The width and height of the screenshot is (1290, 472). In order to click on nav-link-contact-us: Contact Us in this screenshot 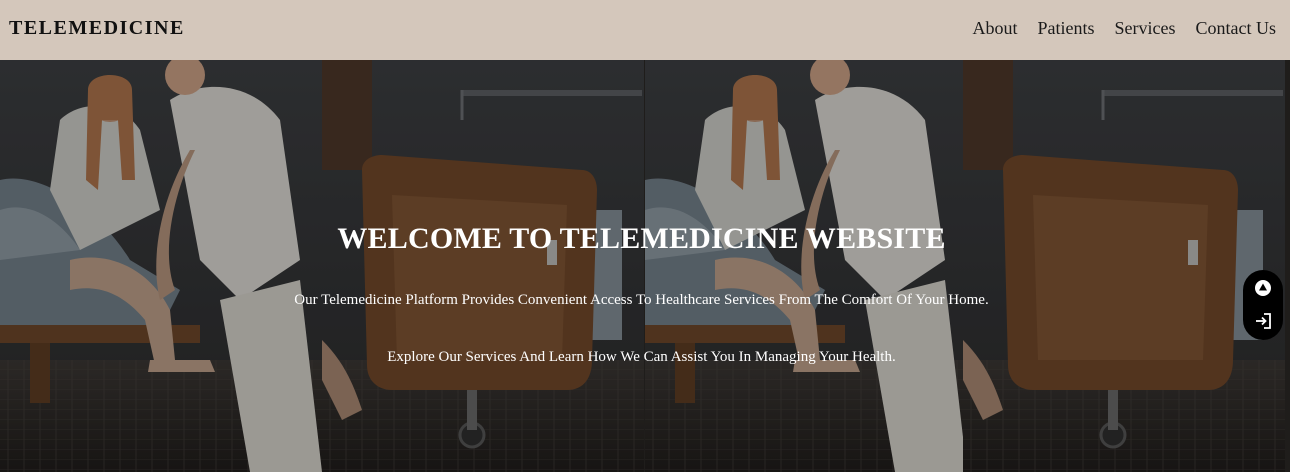, I will do `click(1236, 28)`.